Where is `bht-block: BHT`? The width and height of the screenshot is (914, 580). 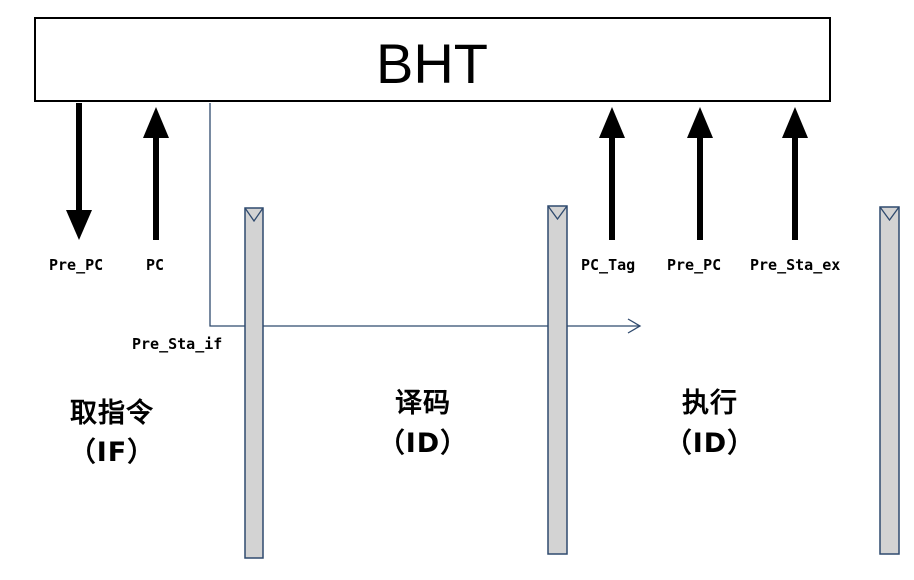 bht-block: BHT is located at coordinates (432, 59).